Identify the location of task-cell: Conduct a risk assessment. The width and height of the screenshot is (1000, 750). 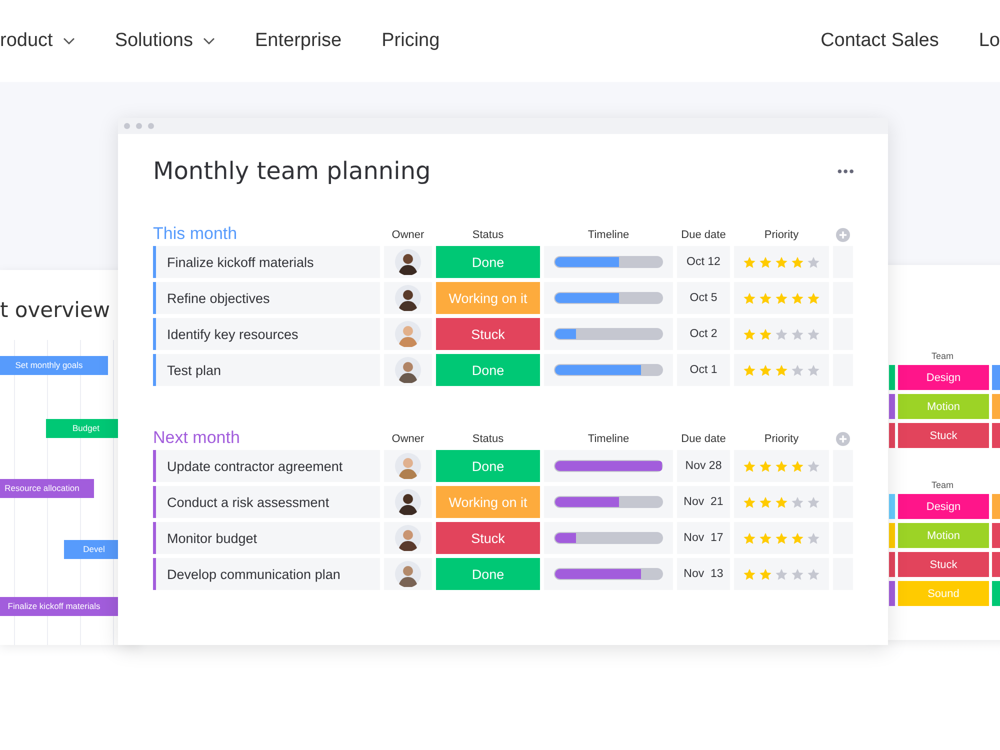
(266, 502).